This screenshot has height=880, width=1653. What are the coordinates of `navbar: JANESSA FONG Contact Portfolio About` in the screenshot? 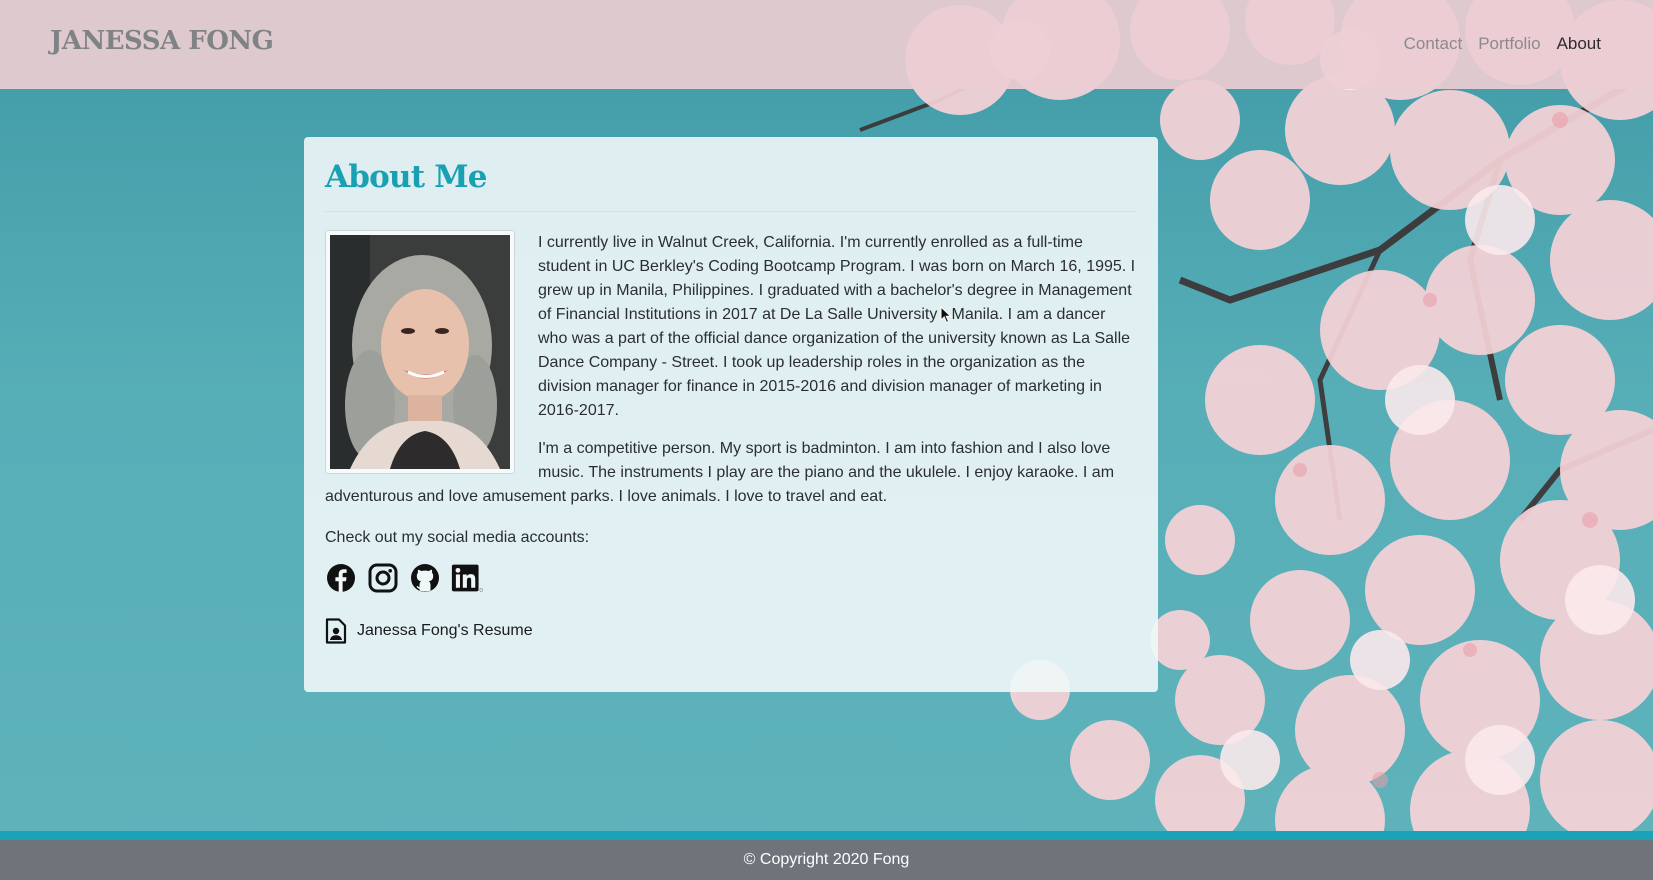 It's located at (826, 44).